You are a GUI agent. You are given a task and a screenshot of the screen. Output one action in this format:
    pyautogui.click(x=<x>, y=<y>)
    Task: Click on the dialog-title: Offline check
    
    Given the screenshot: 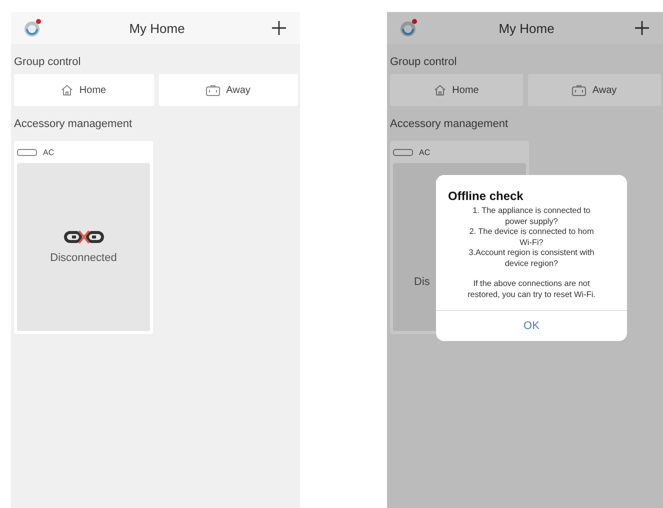 What is the action you would take?
    pyautogui.click(x=485, y=196)
    